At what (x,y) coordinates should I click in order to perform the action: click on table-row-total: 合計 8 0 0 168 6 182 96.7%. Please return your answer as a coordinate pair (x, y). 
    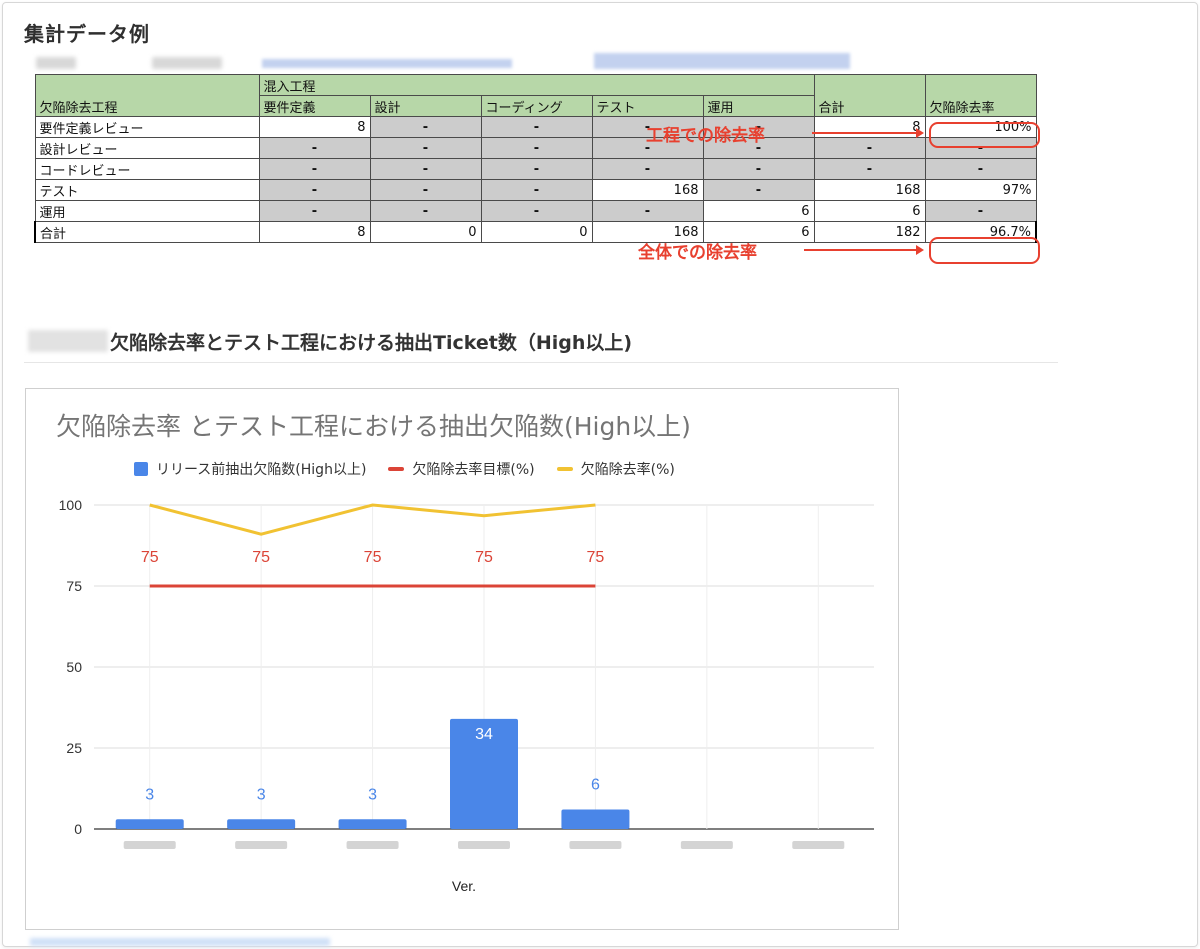
    Looking at the image, I should click on (535, 232).